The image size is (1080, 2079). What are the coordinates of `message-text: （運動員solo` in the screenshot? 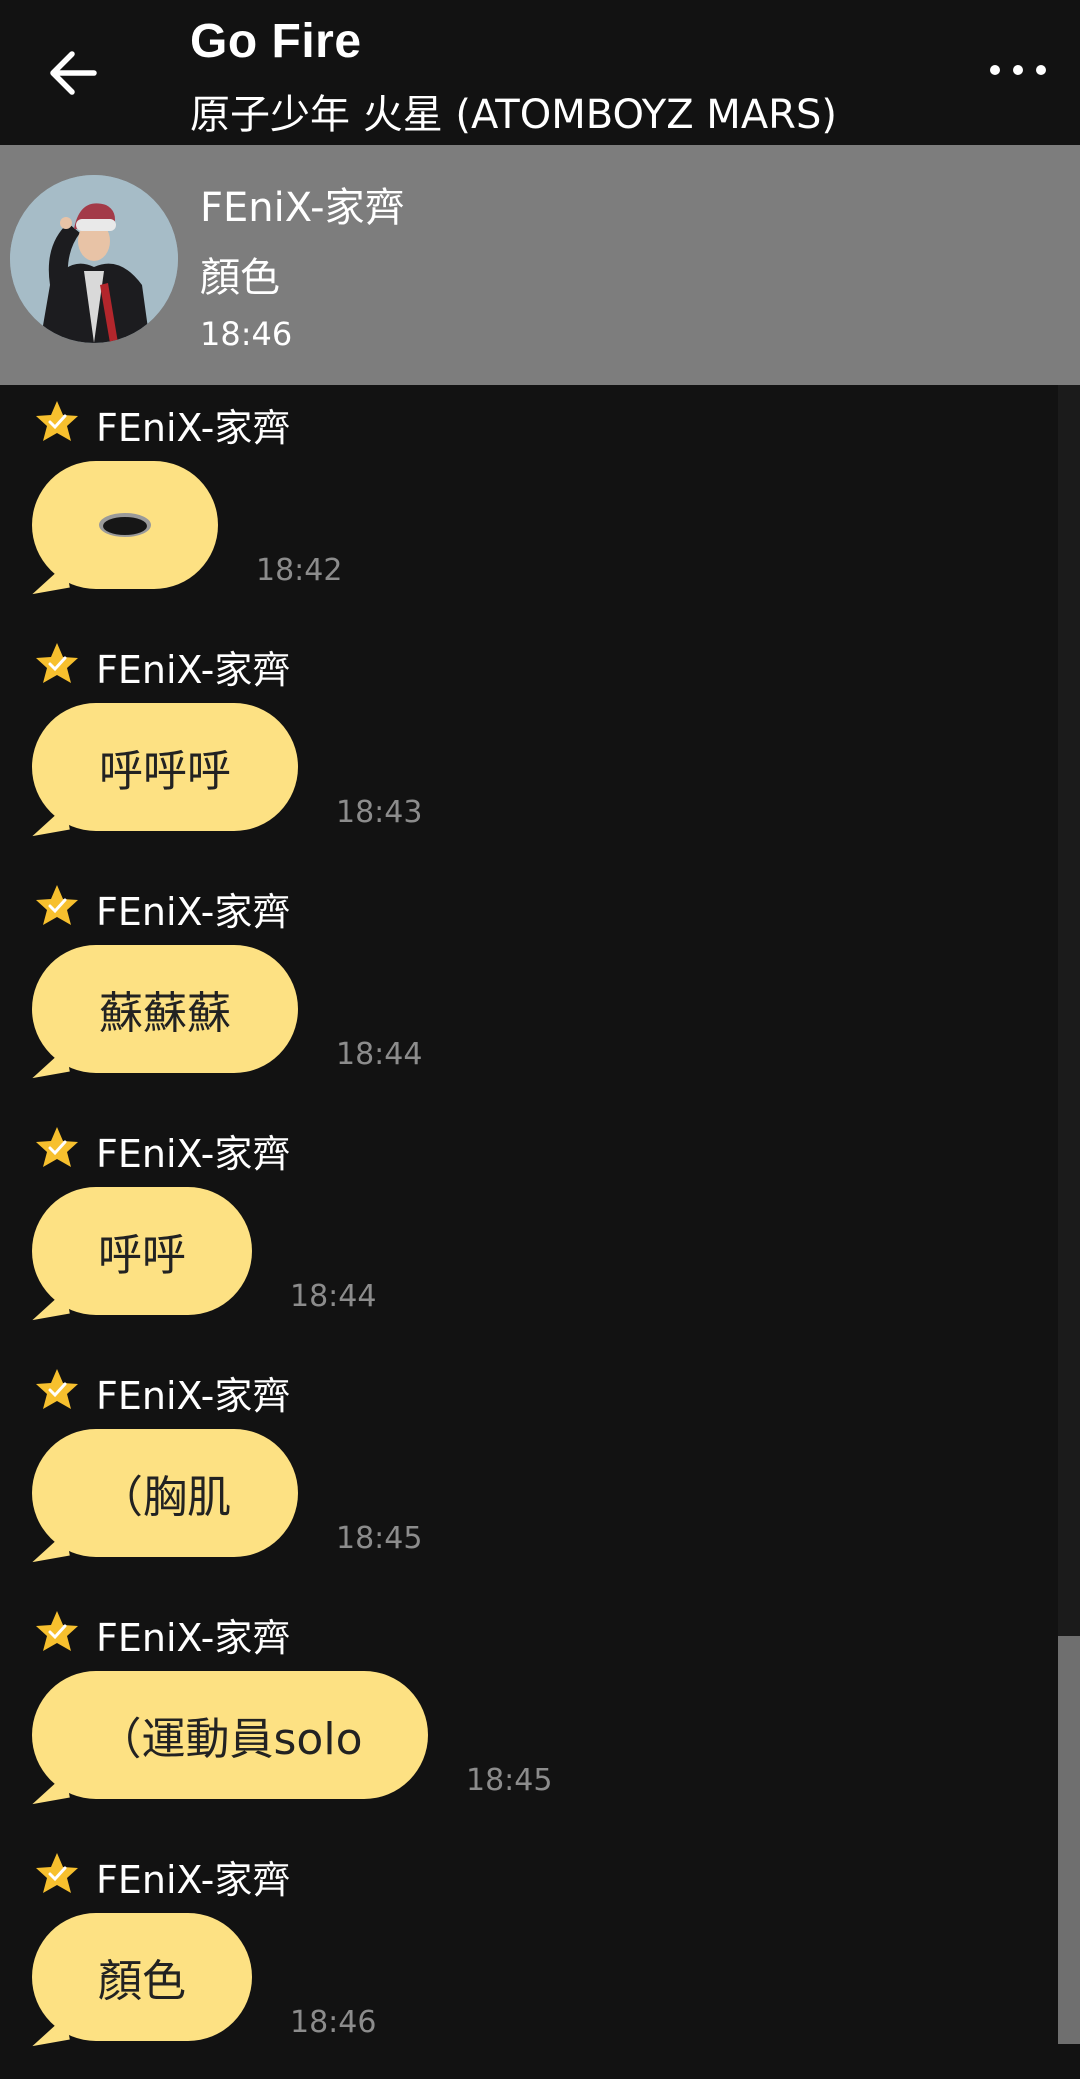 It's located at (230, 1739).